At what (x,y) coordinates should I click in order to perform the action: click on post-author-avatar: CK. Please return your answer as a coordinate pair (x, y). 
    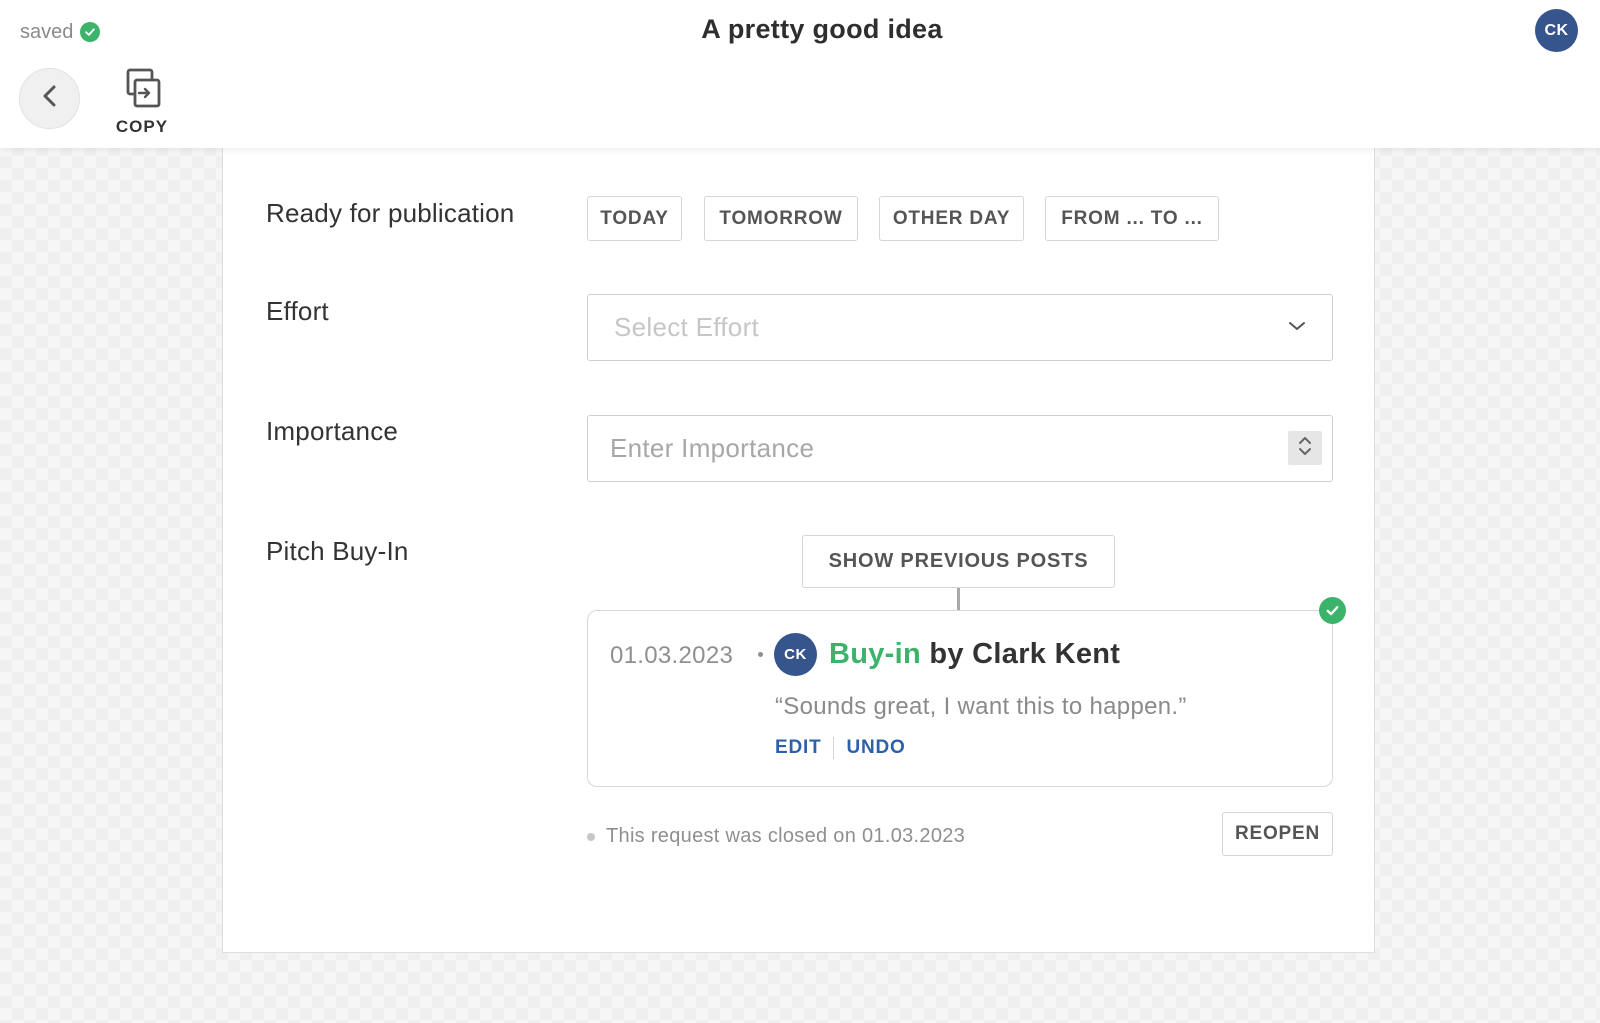
    Looking at the image, I should click on (795, 654).